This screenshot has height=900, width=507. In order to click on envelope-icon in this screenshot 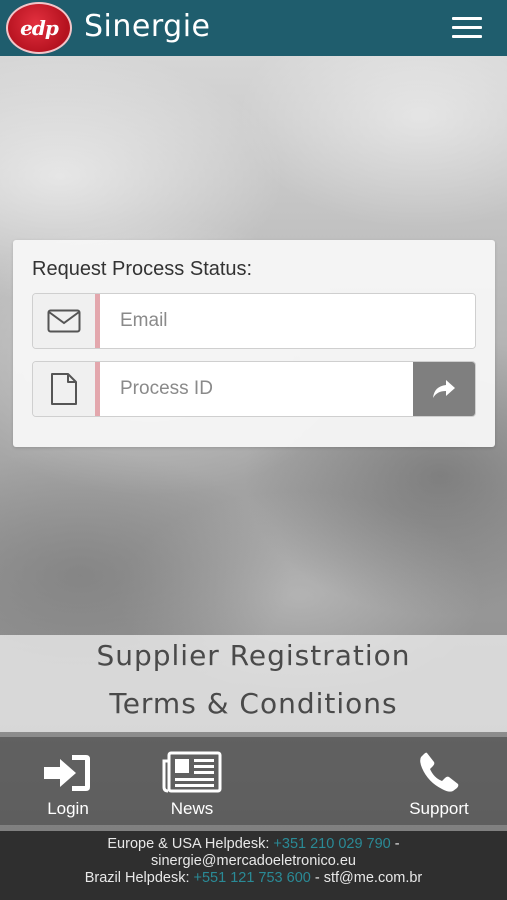, I will do `click(66, 321)`.